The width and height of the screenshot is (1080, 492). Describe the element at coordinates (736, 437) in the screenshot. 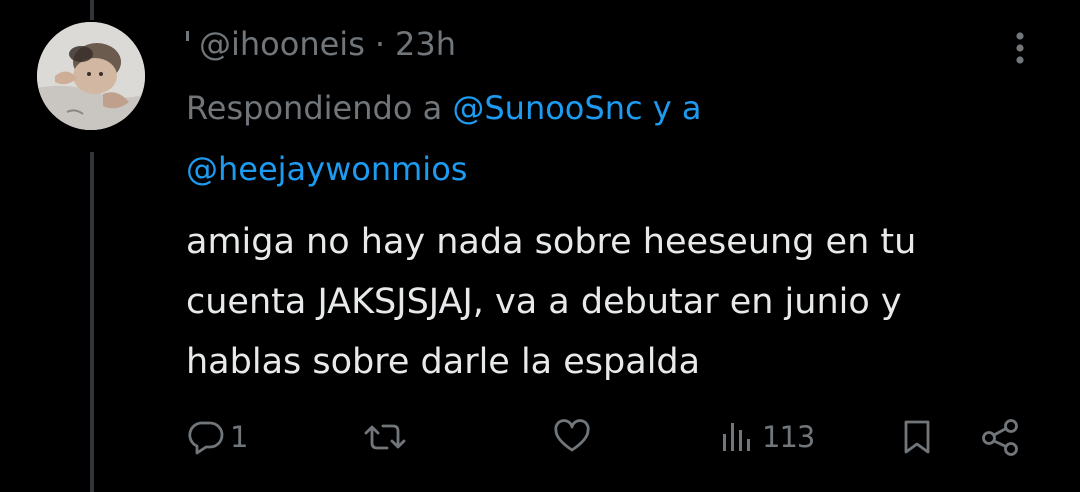

I see `analytics-bars-icon` at that location.